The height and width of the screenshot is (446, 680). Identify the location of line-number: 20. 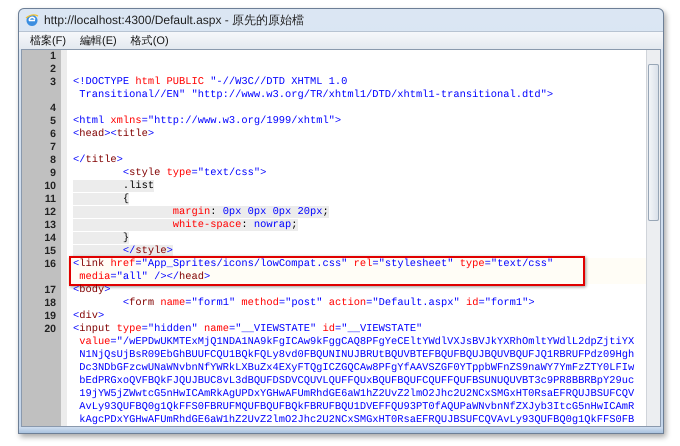
(49, 329).